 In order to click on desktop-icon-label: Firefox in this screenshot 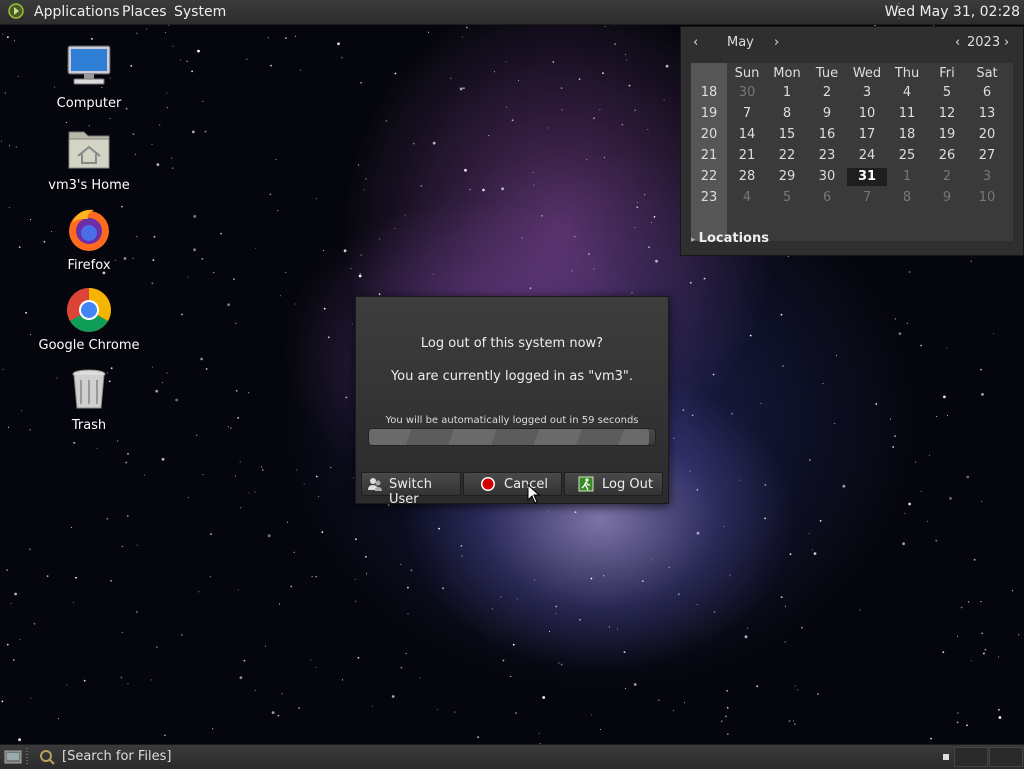, I will do `click(89, 265)`.